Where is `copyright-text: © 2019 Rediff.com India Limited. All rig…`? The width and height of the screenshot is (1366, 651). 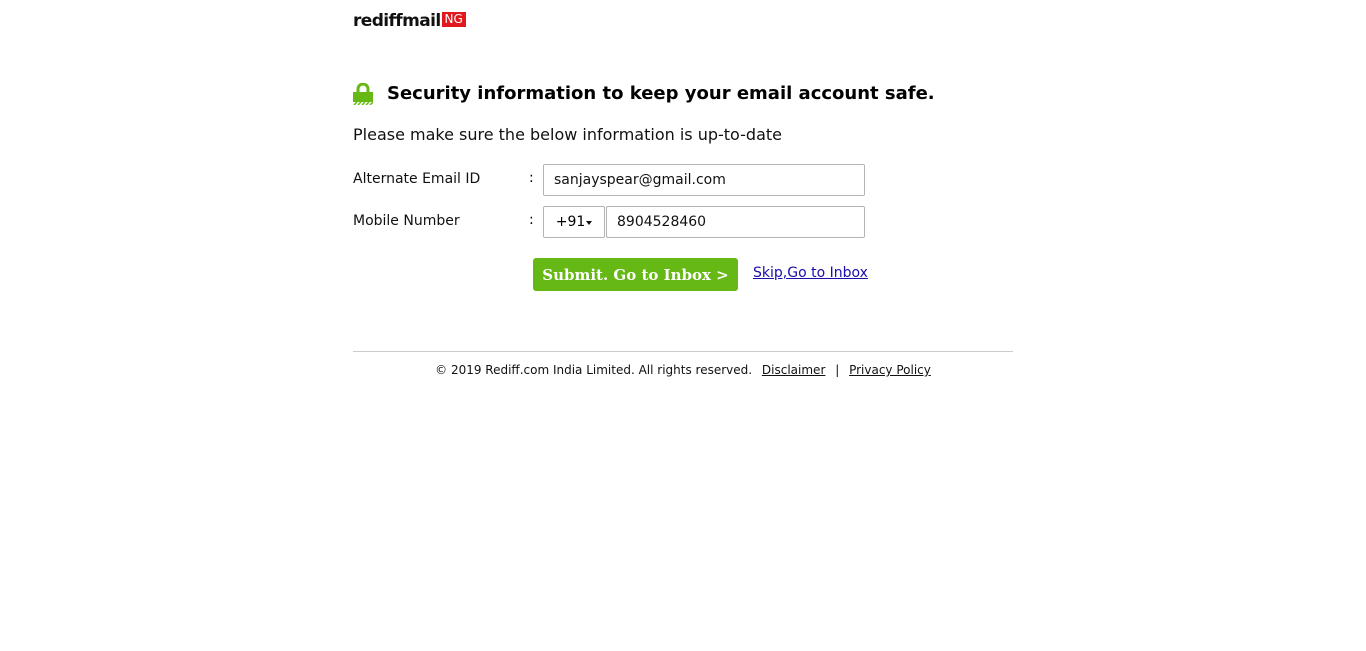
copyright-text: © 2019 Rediff.com India Limited. All rig… is located at coordinates (594, 370).